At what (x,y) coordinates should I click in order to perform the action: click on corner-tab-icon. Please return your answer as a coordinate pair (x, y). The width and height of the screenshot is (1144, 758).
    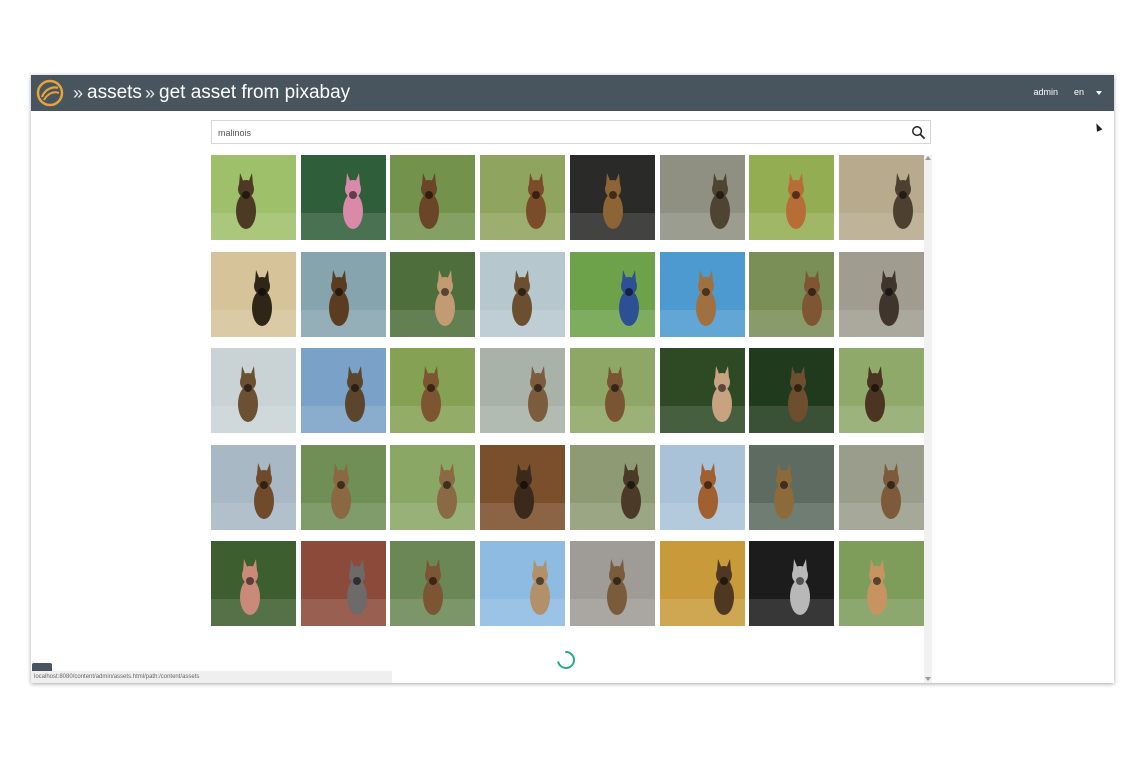
    Looking at the image, I should click on (42, 667).